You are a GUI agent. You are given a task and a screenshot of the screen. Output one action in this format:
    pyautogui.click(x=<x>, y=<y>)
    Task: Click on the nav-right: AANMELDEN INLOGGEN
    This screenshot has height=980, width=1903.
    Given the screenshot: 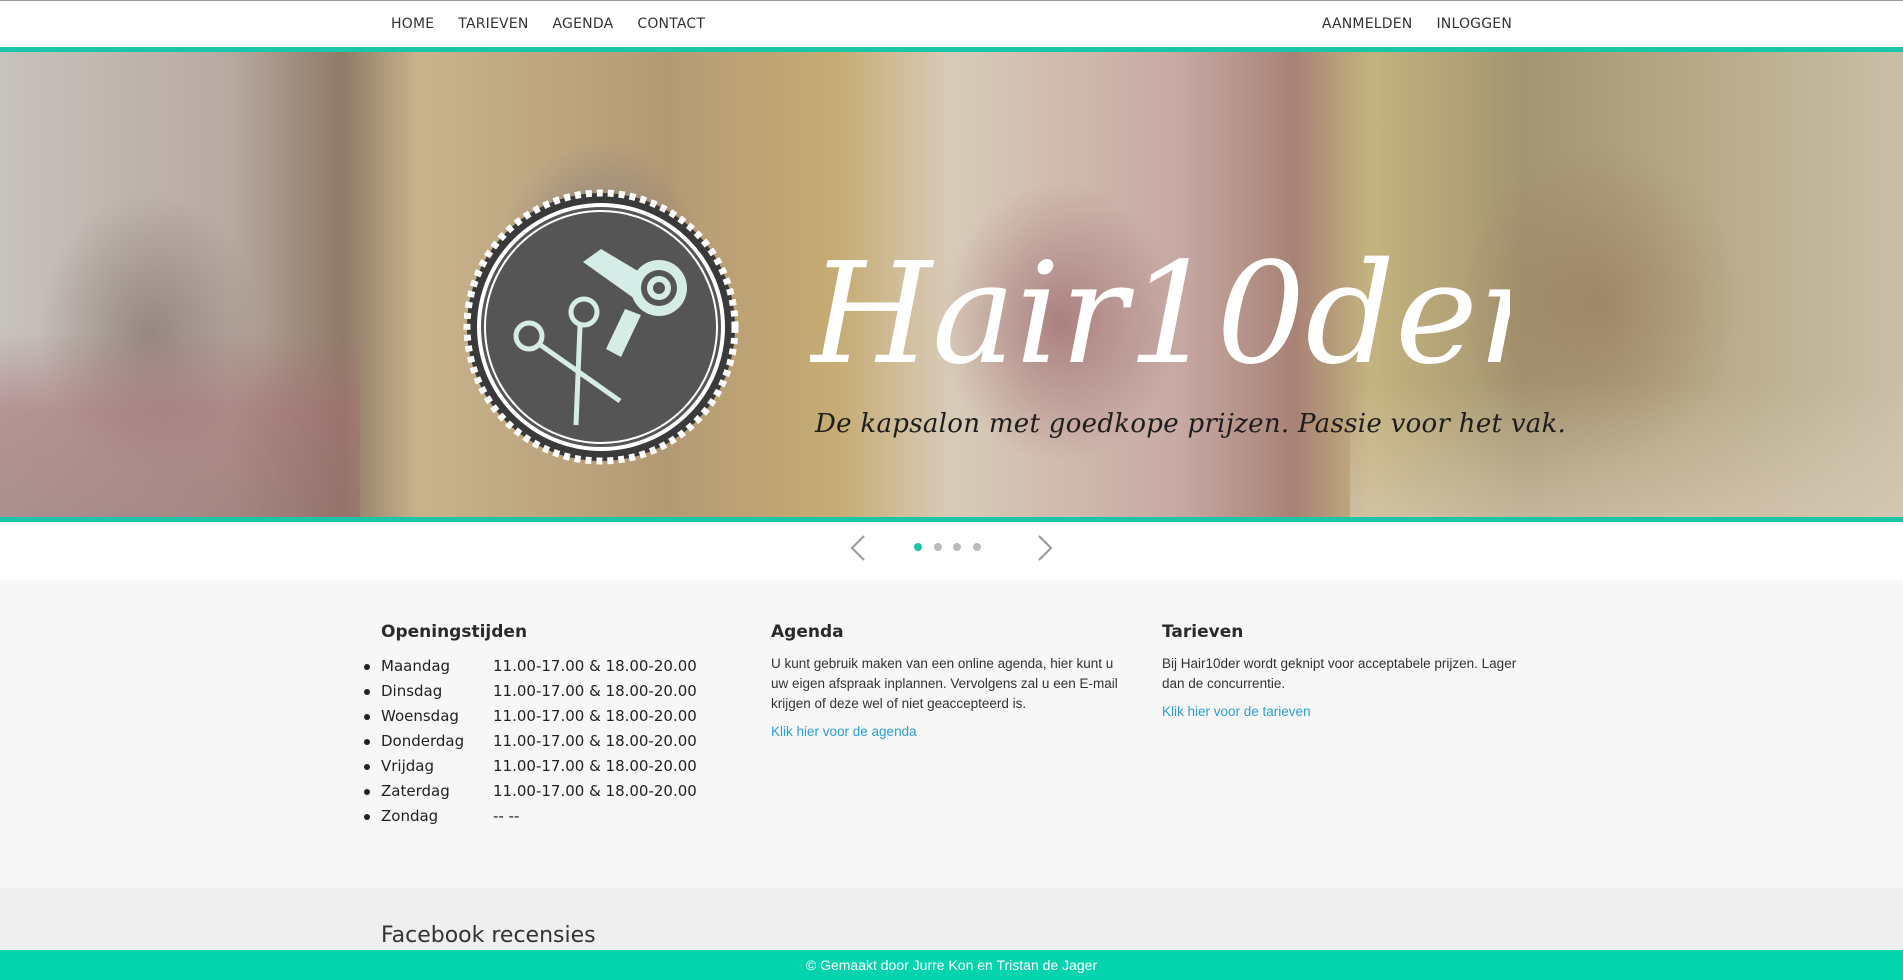 What is the action you would take?
    pyautogui.click(x=1417, y=24)
    